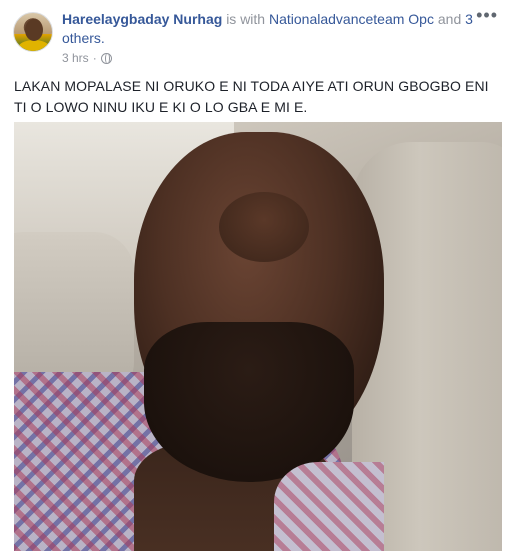 The height and width of the screenshot is (551, 510). What do you see at coordinates (487, 15) in the screenshot?
I see `more-options-icon: •••` at bounding box center [487, 15].